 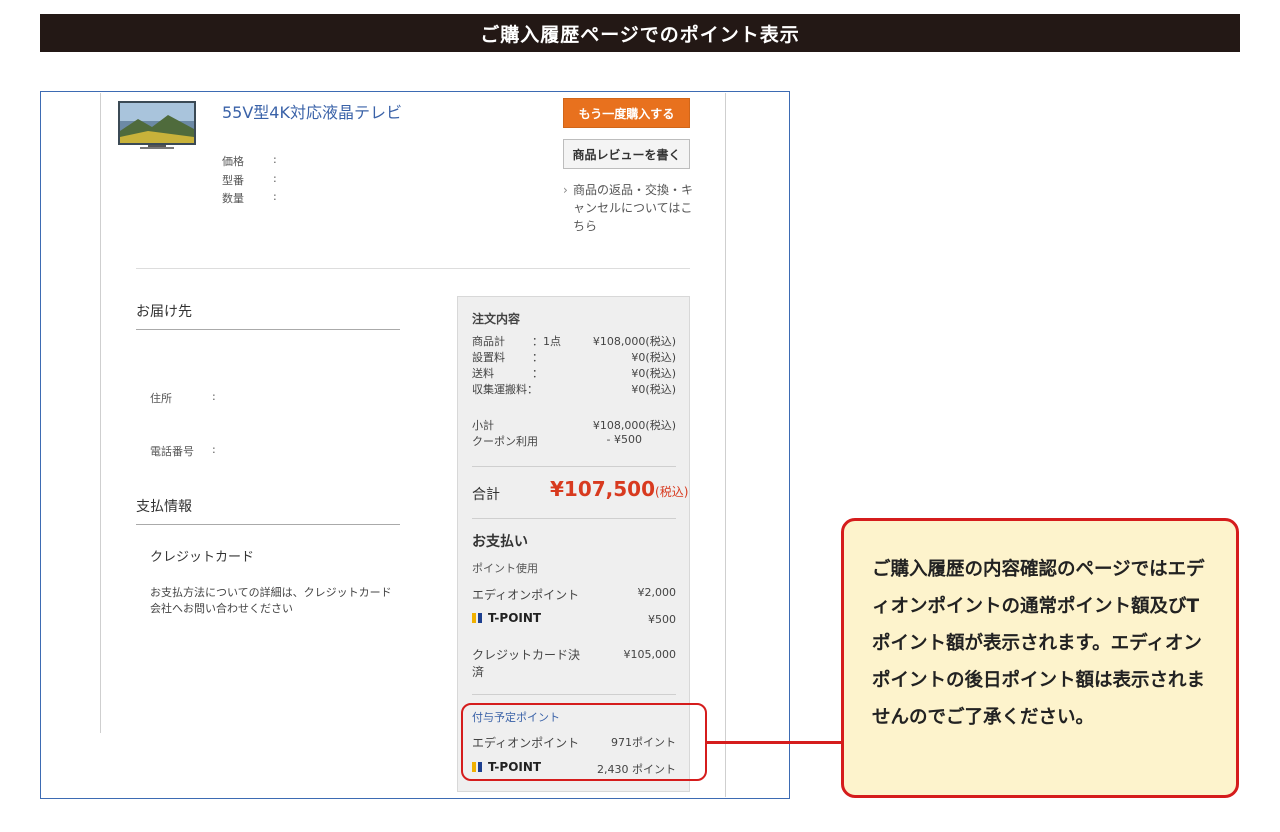 I want to click on page-header-banner: ご購入履歴ページでのポイント表示, so click(x=640, y=33).